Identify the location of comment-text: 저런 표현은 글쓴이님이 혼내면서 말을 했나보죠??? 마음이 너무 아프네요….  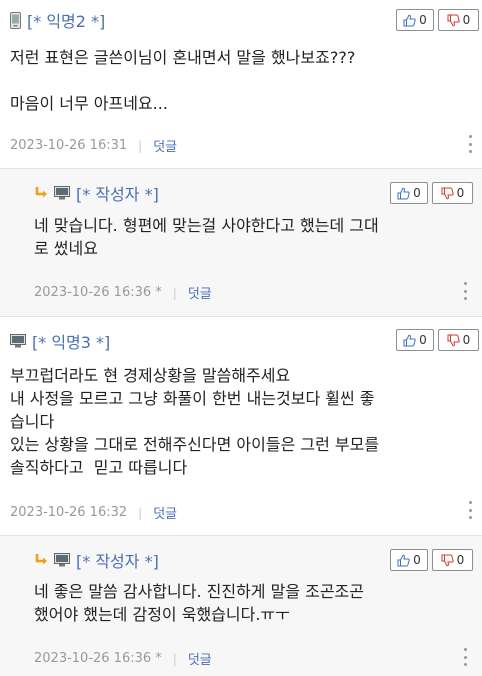
(183, 80).